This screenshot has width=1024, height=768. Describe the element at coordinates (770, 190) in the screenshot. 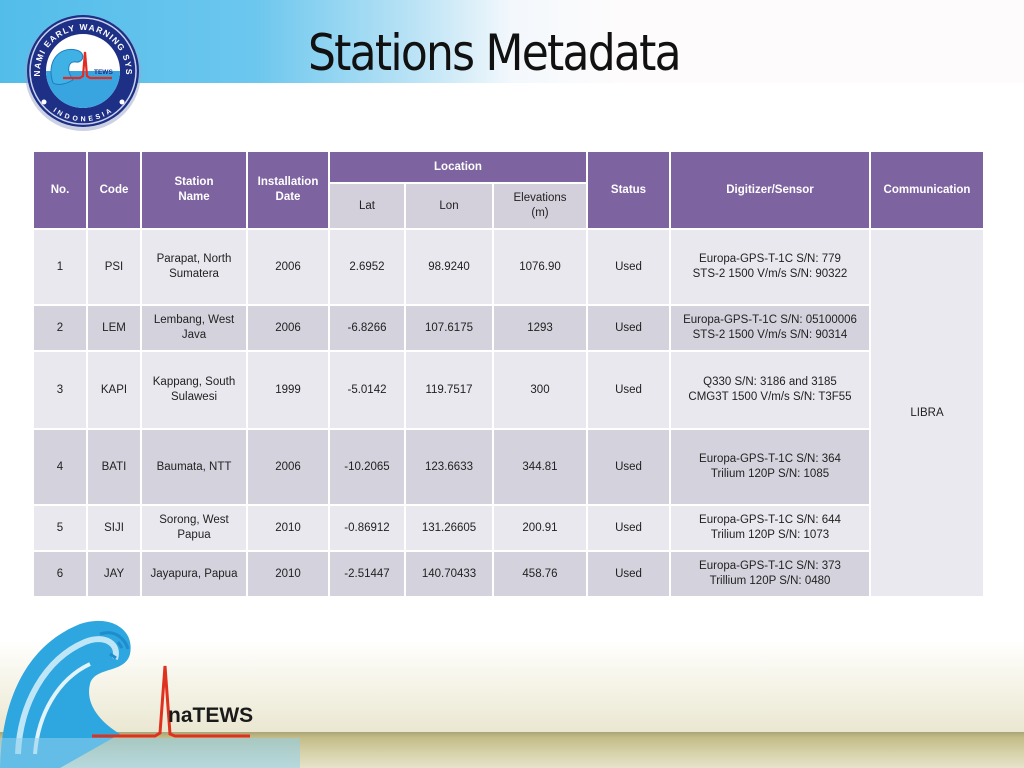

I see `header-digitizer-sensor: Digitizer/Sensor` at that location.